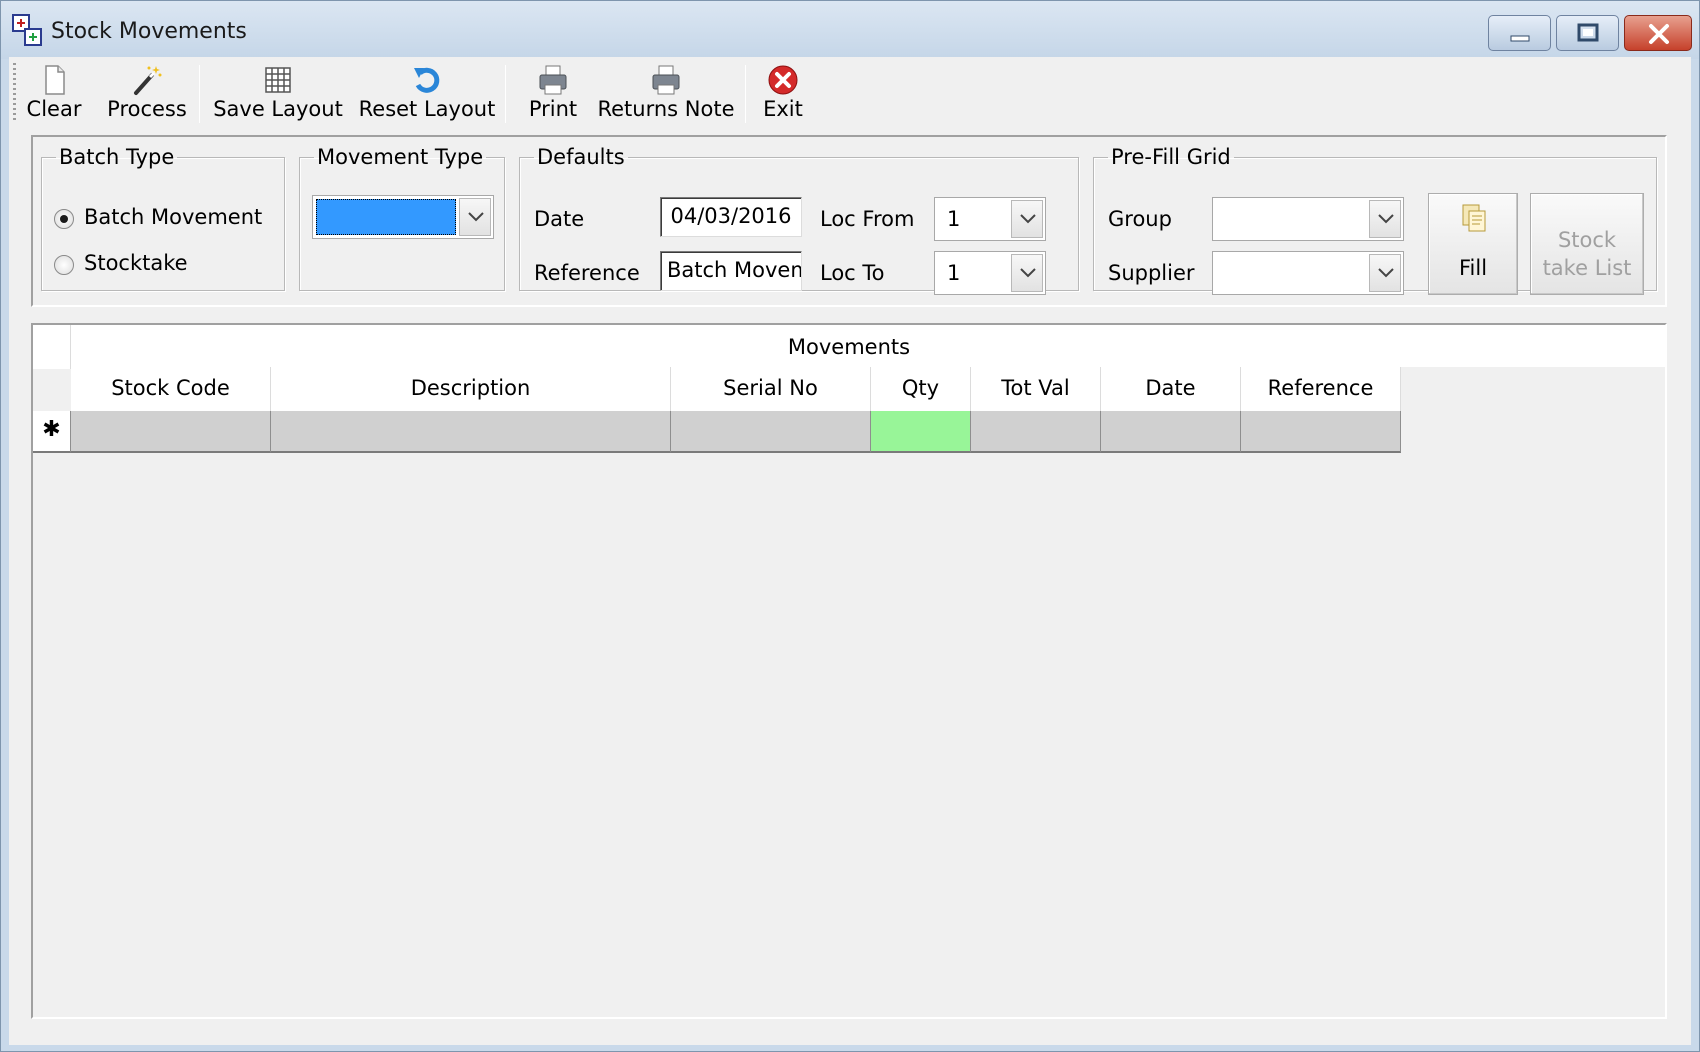 The height and width of the screenshot is (1052, 1700). I want to click on maximize-button, so click(1587, 33).